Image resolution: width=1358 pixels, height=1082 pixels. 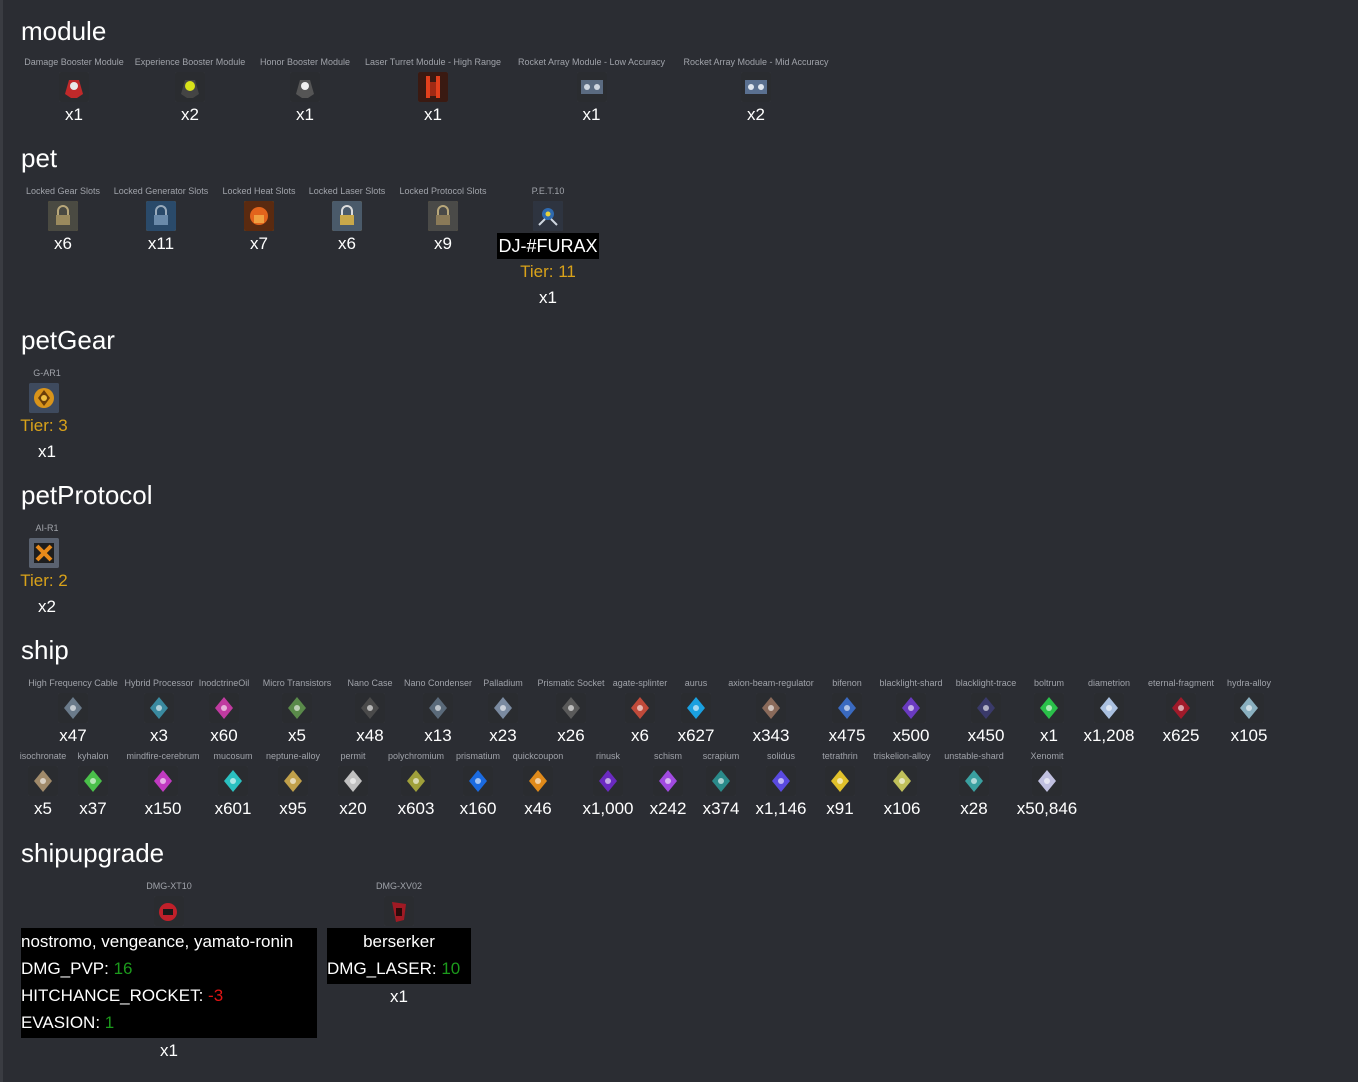 I want to click on item-qty: x603, so click(x=416, y=808).